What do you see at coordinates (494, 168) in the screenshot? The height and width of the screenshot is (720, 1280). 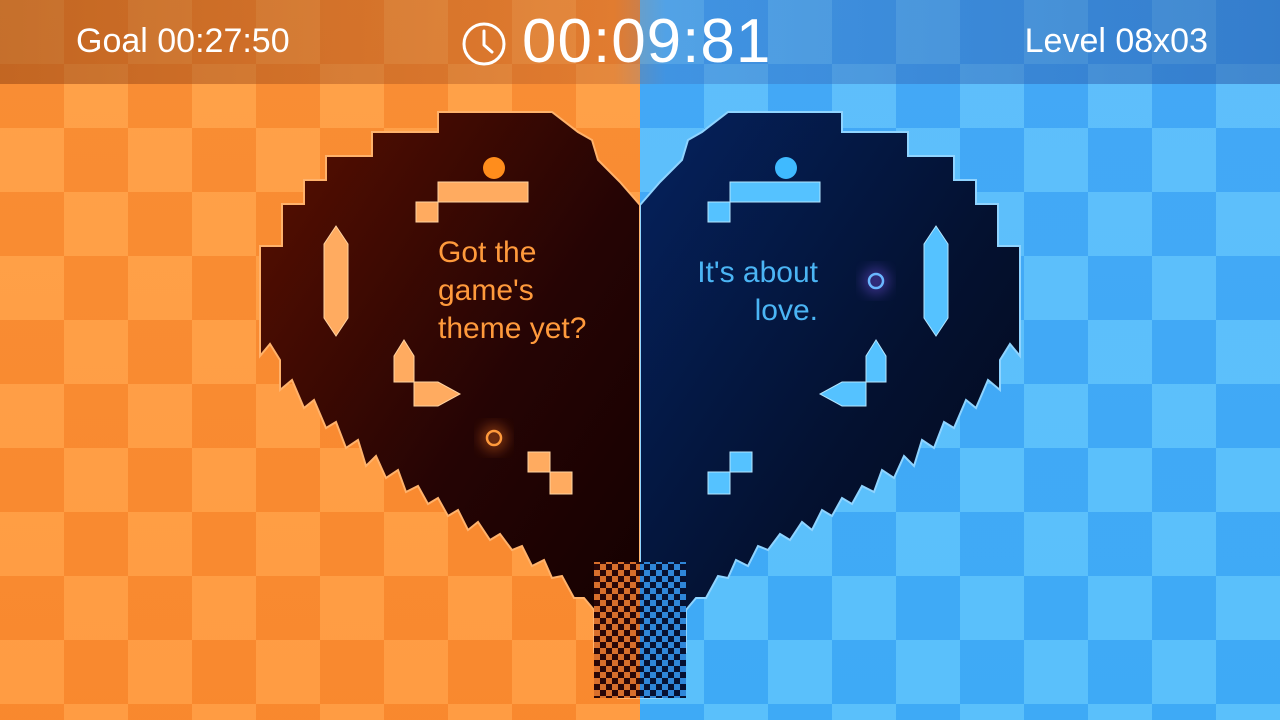 I see `orange-player-ball` at bounding box center [494, 168].